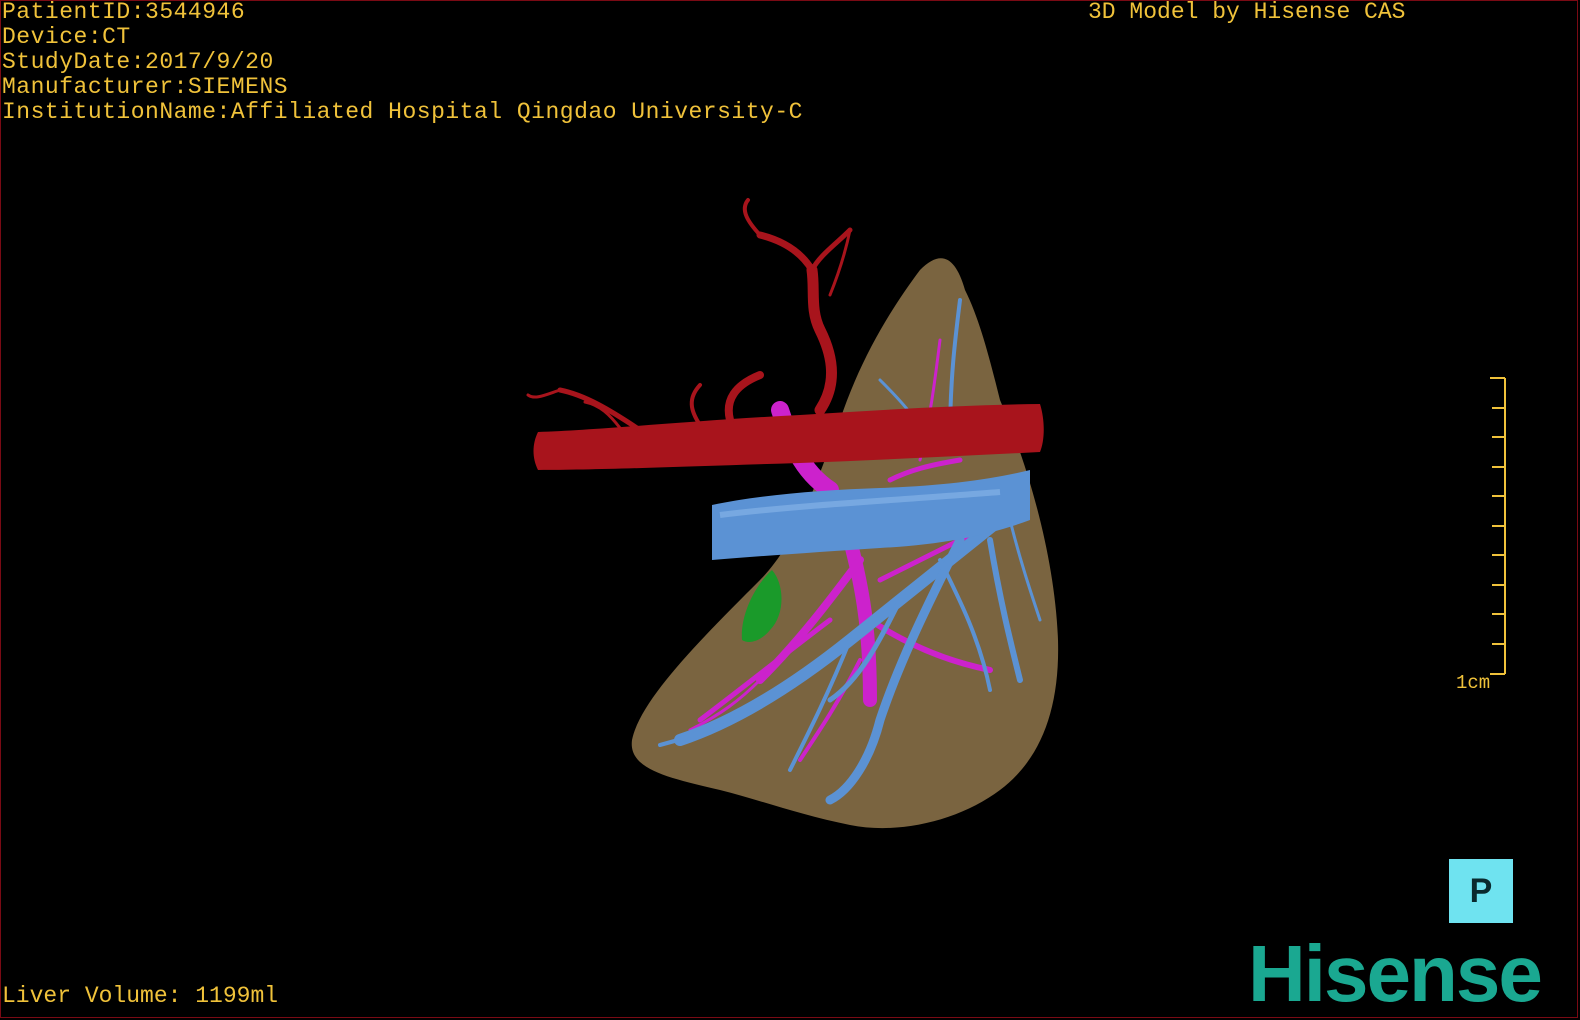 Image resolution: width=1580 pixels, height=1020 pixels. Describe the element at coordinates (140, 996) in the screenshot. I see `liver-volume-text: Liver Volume: 1199ml` at that location.